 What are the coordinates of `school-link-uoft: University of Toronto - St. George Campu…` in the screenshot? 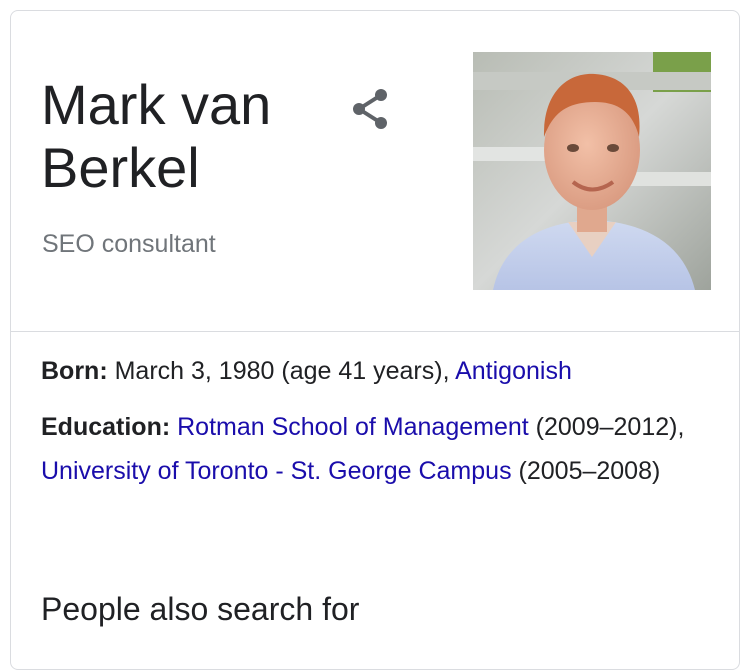 It's located at (276, 471).